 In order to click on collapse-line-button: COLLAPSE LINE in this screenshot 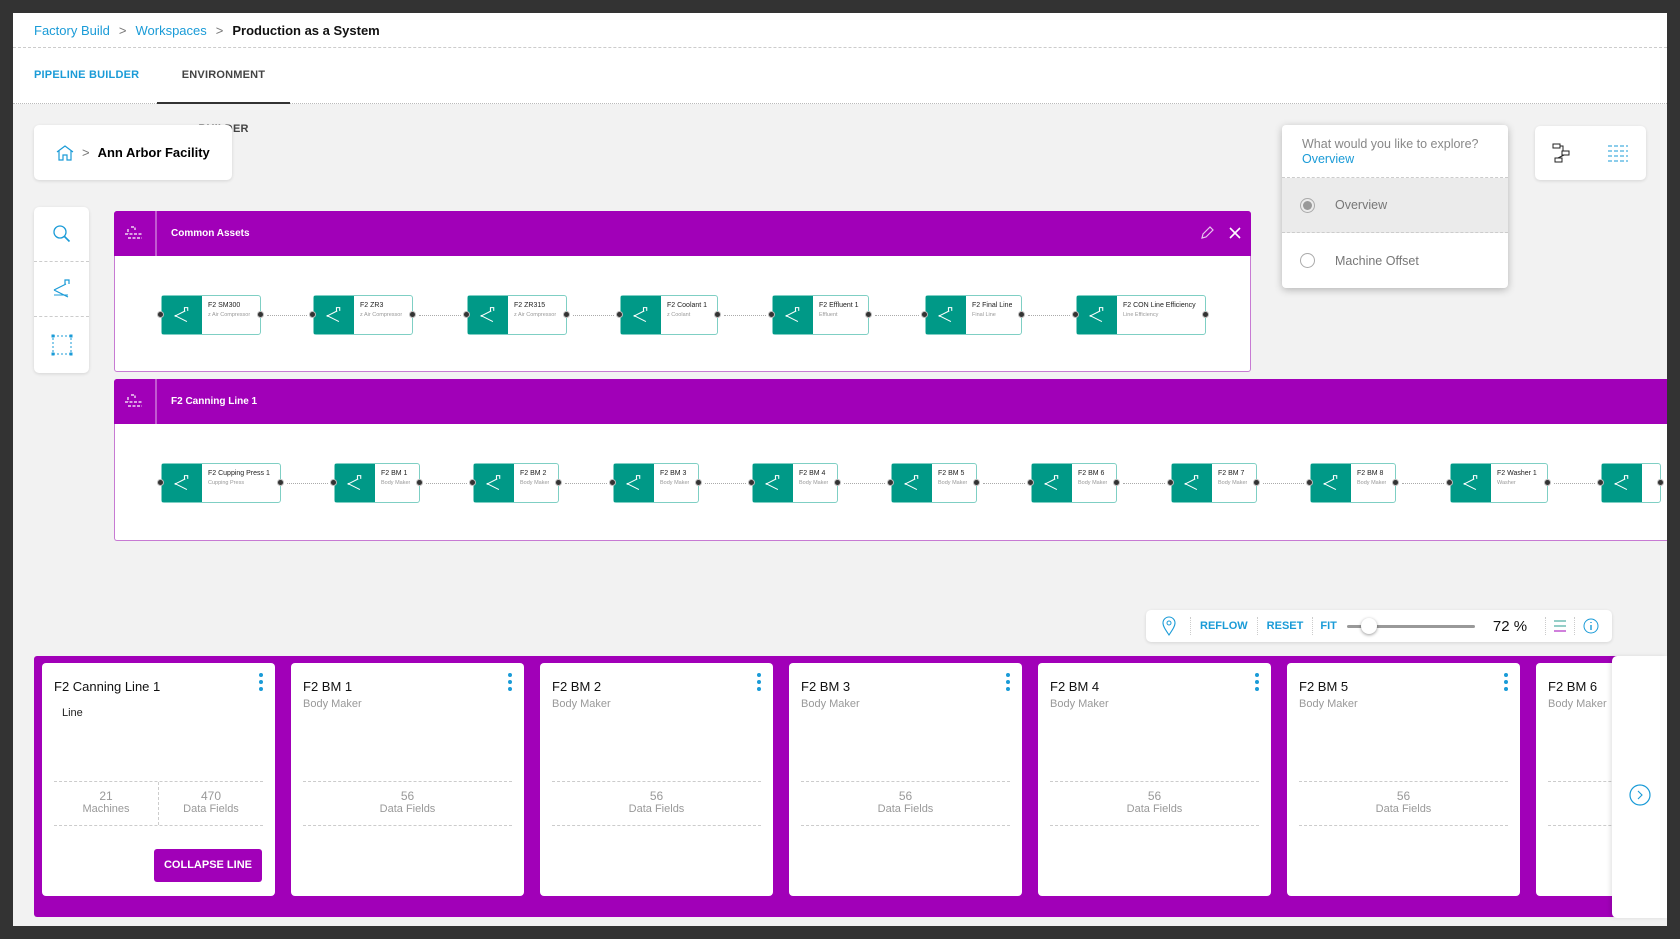, I will do `click(208, 865)`.